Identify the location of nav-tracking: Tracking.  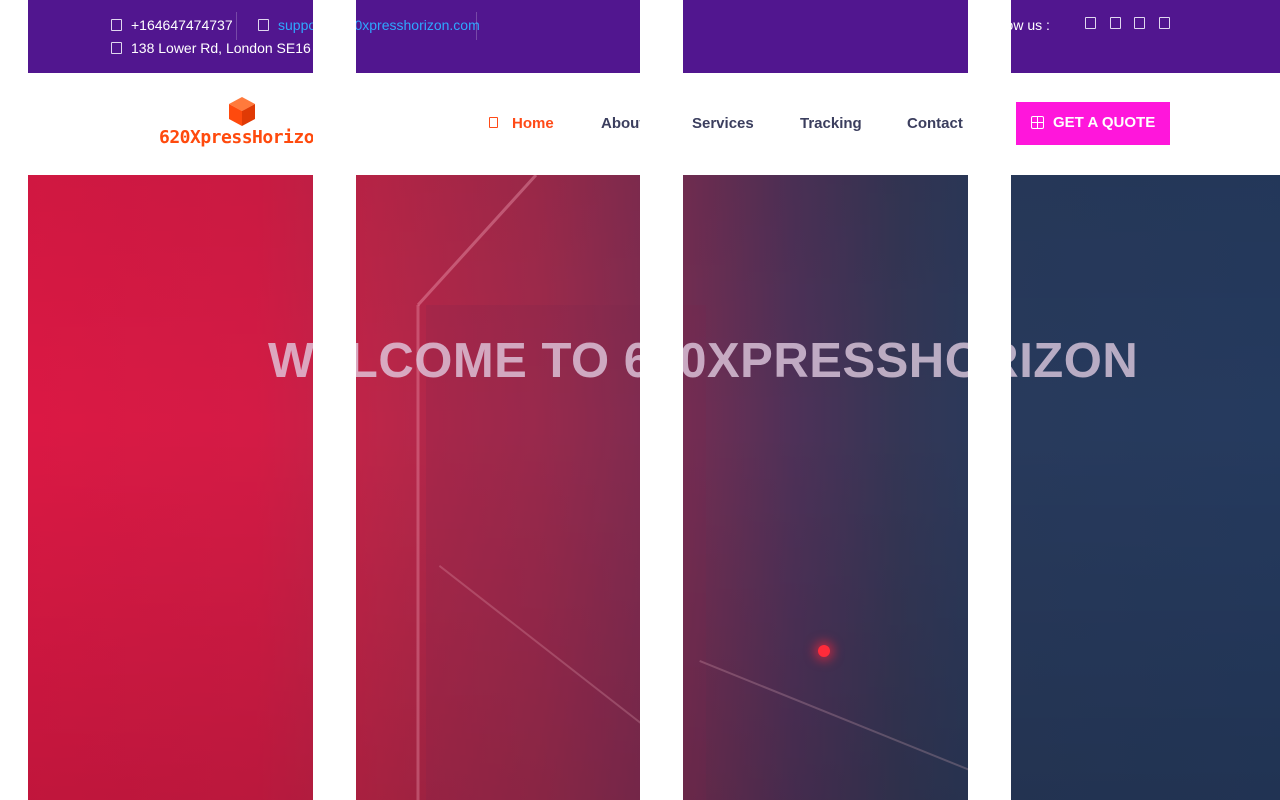
(831, 123).